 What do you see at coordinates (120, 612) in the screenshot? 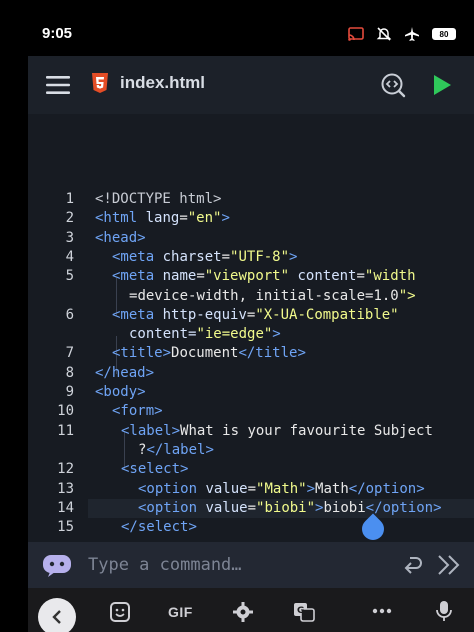
I see `sticker-icon` at bounding box center [120, 612].